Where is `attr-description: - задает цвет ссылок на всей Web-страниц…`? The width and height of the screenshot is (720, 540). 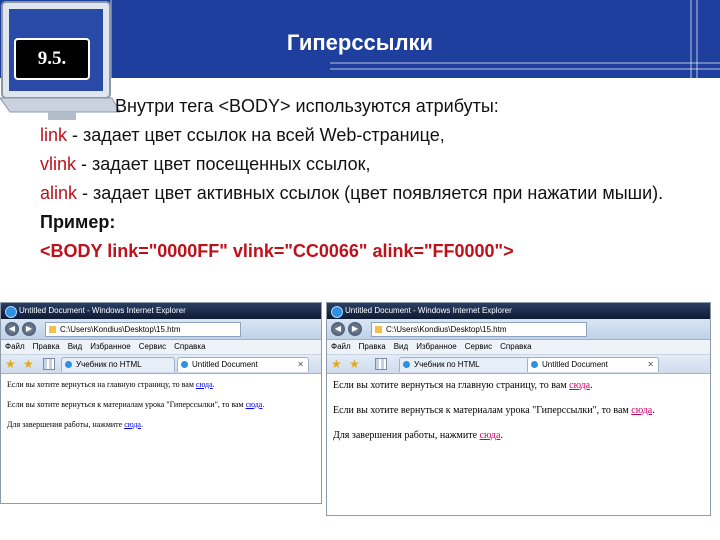
attr-description: - задает цвет ссылок на всей Web-страниц… is located at coordinates (256, 135).